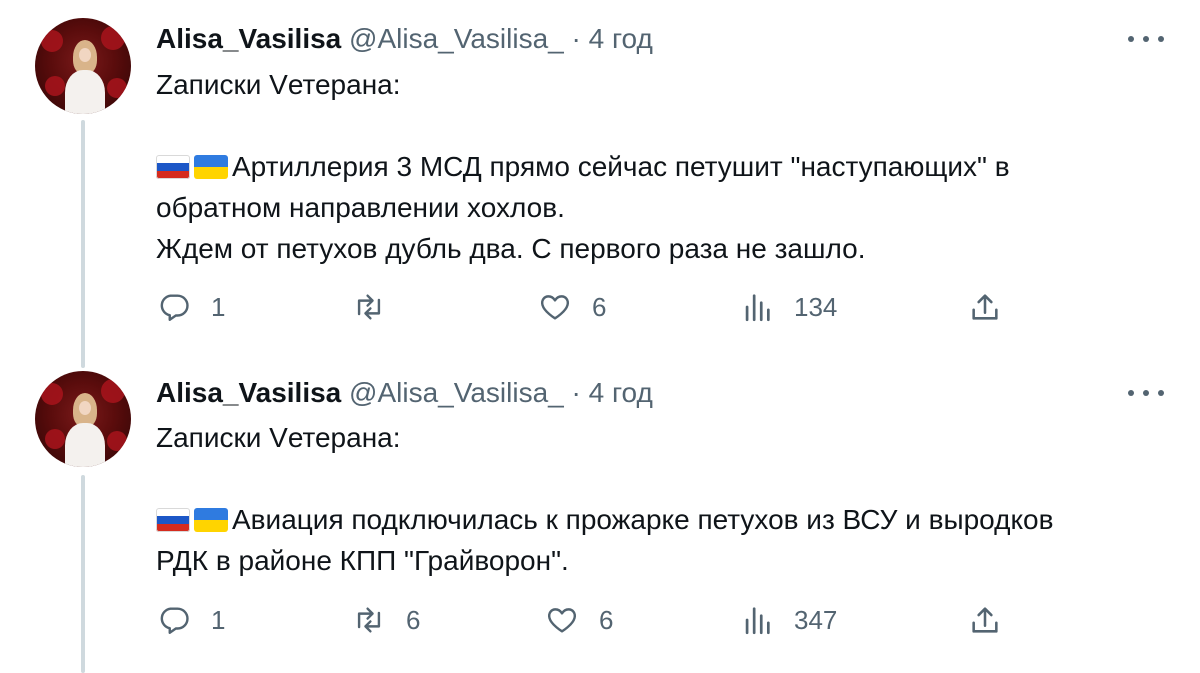 The width and height of the screenshot is (1200, 673). Describe the element at coordinates (816, 306) in the screenshot. I see `views-count: 134` at that location.